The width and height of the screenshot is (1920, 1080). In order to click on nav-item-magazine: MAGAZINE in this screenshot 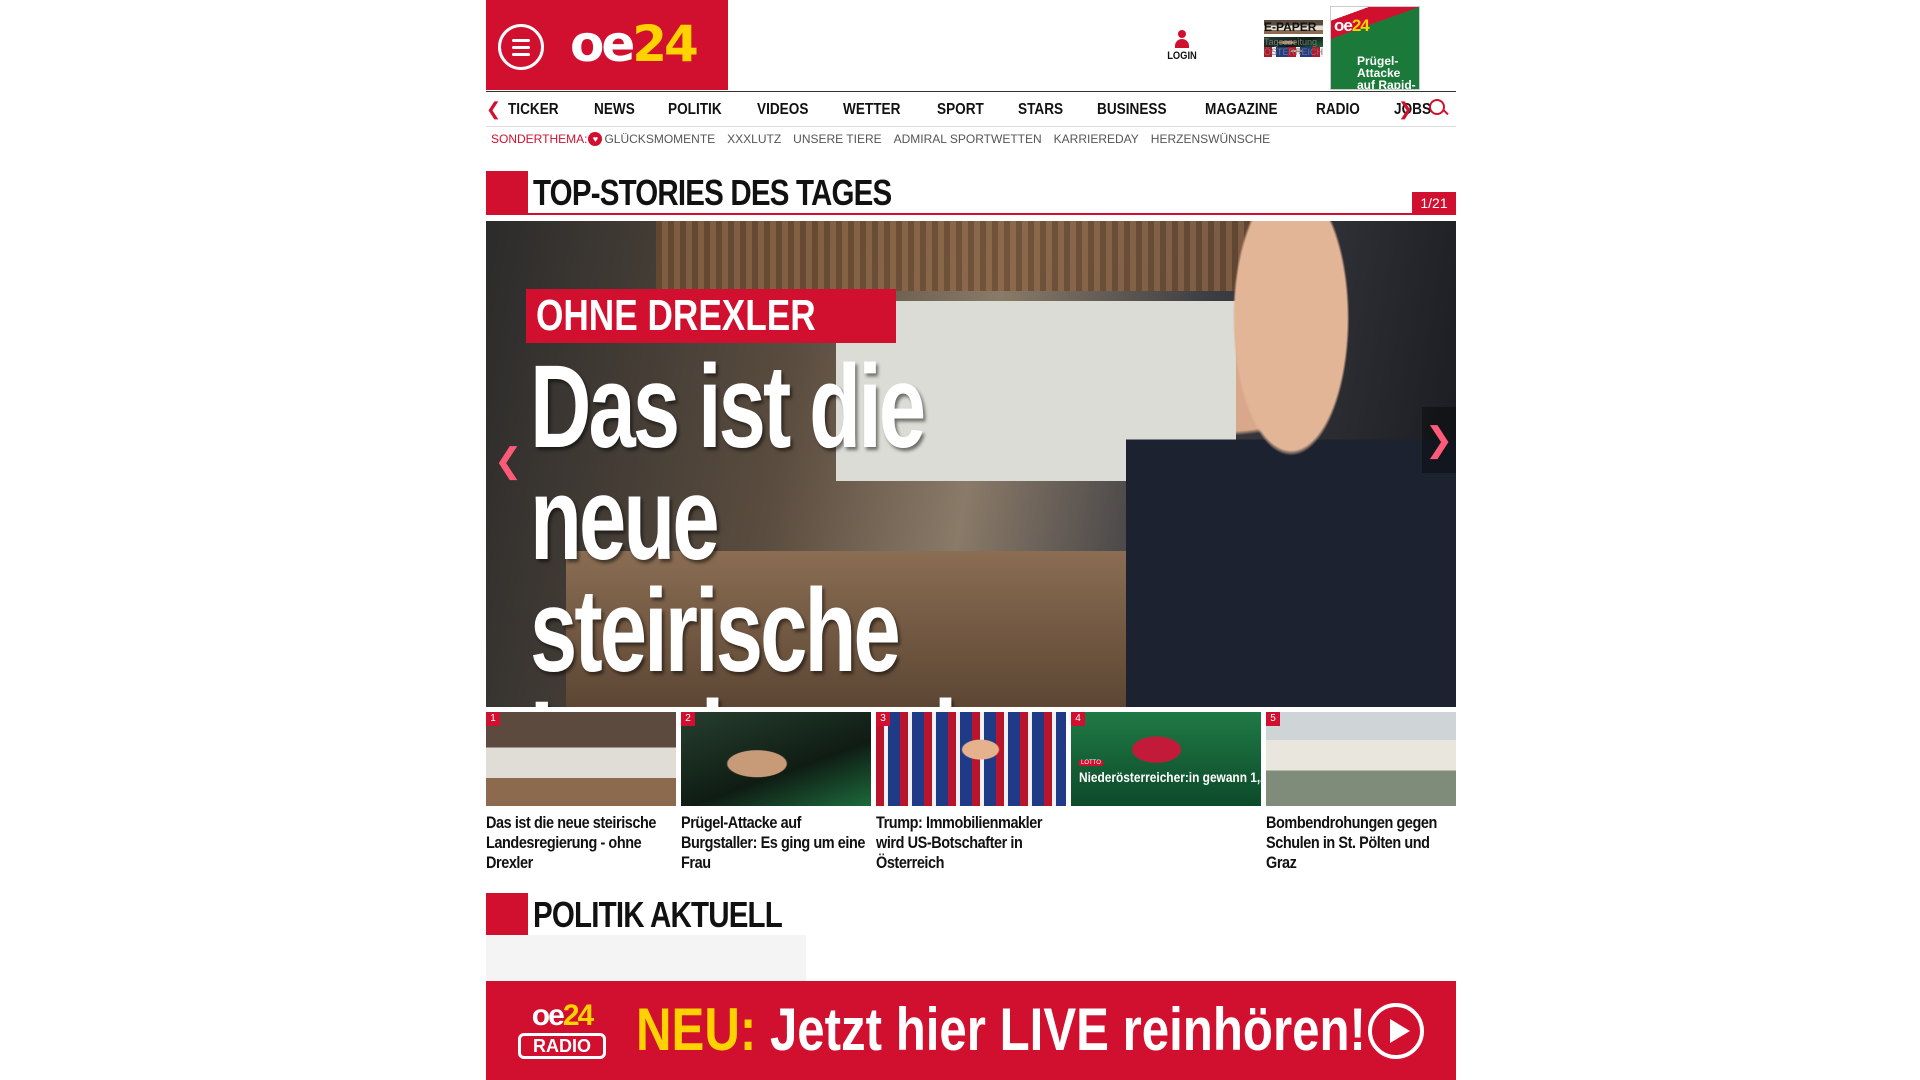, I will do `click(1241, 110)`.